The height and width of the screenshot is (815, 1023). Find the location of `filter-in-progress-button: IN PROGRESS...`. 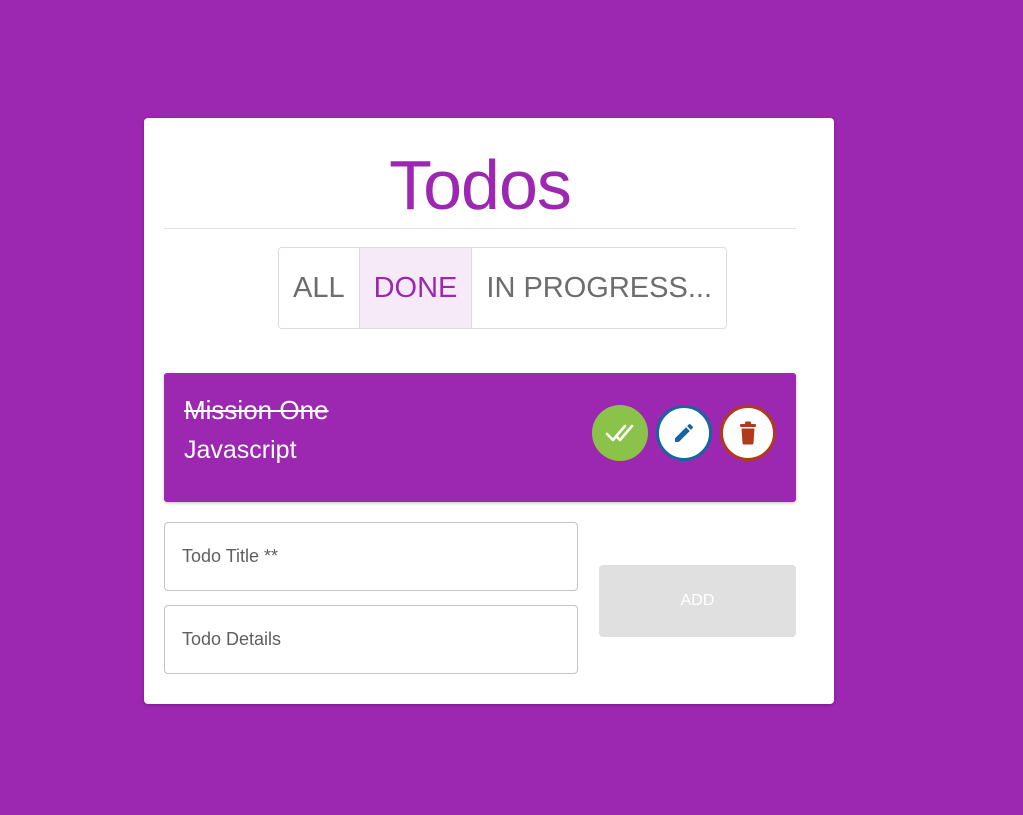

filter-in-progress-button: IN PROGRESS... is located at coordinates (599, 288).